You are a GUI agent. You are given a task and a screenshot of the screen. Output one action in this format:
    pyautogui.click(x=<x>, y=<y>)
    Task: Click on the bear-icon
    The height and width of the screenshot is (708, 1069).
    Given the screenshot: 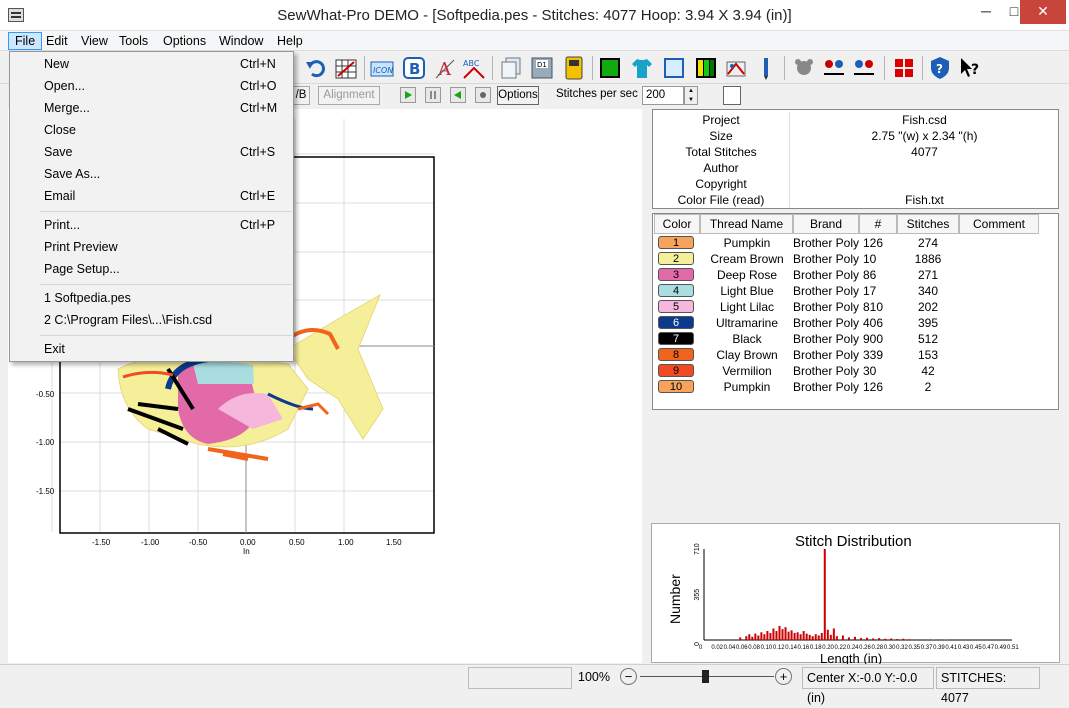 What is the action you would take?
    pyautogui.click(x=804, y=68)
    